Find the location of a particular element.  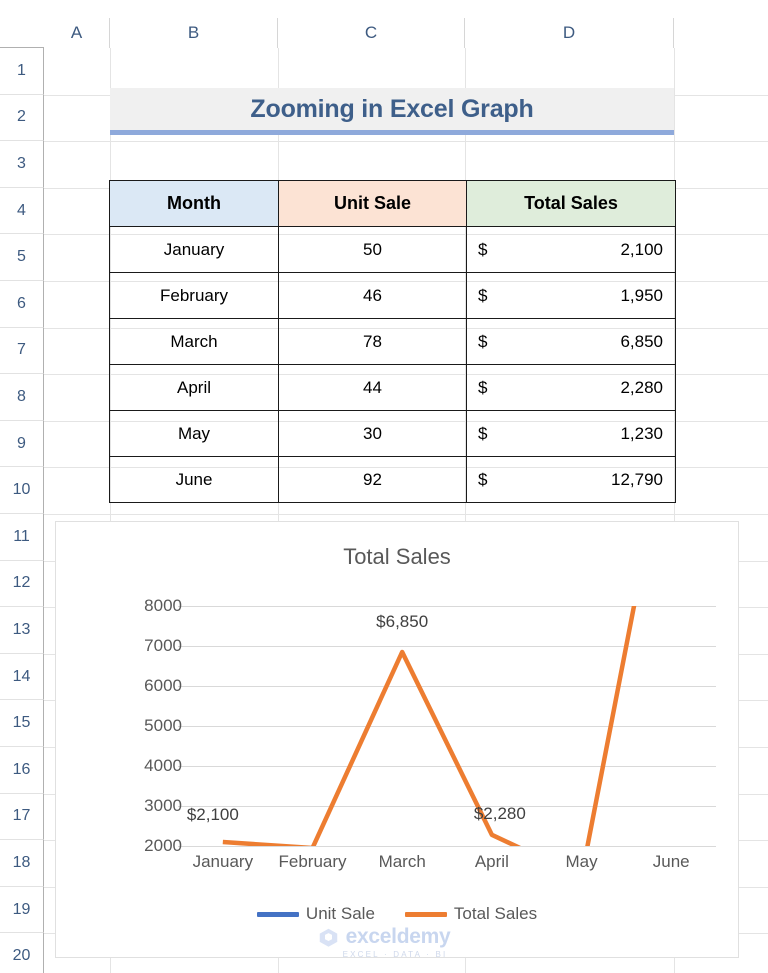

chart-data-label: $6,850 is located at coordinates (402, 621).